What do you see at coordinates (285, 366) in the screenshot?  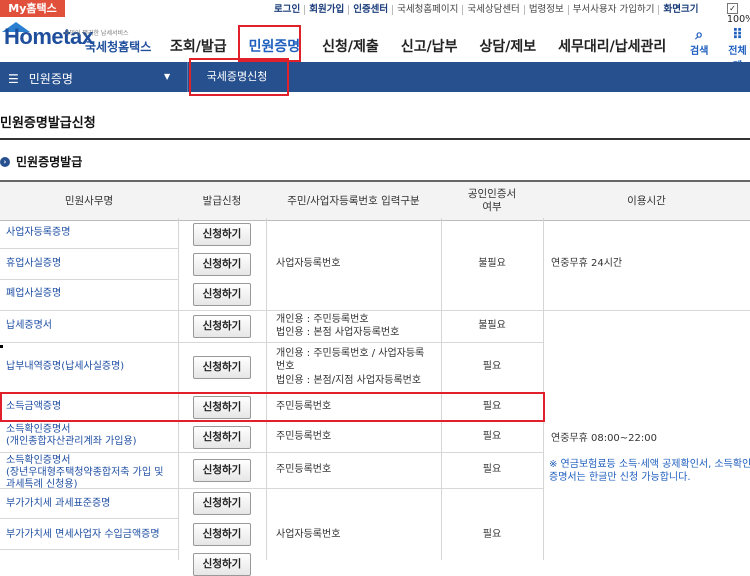 I see `type-pay-individual-cont: 번호` at bounding box center [285, 366].